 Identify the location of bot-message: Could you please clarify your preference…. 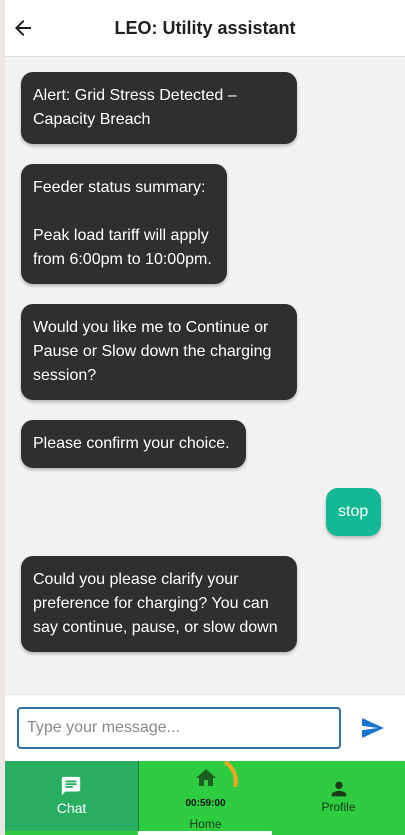
(159, 604).